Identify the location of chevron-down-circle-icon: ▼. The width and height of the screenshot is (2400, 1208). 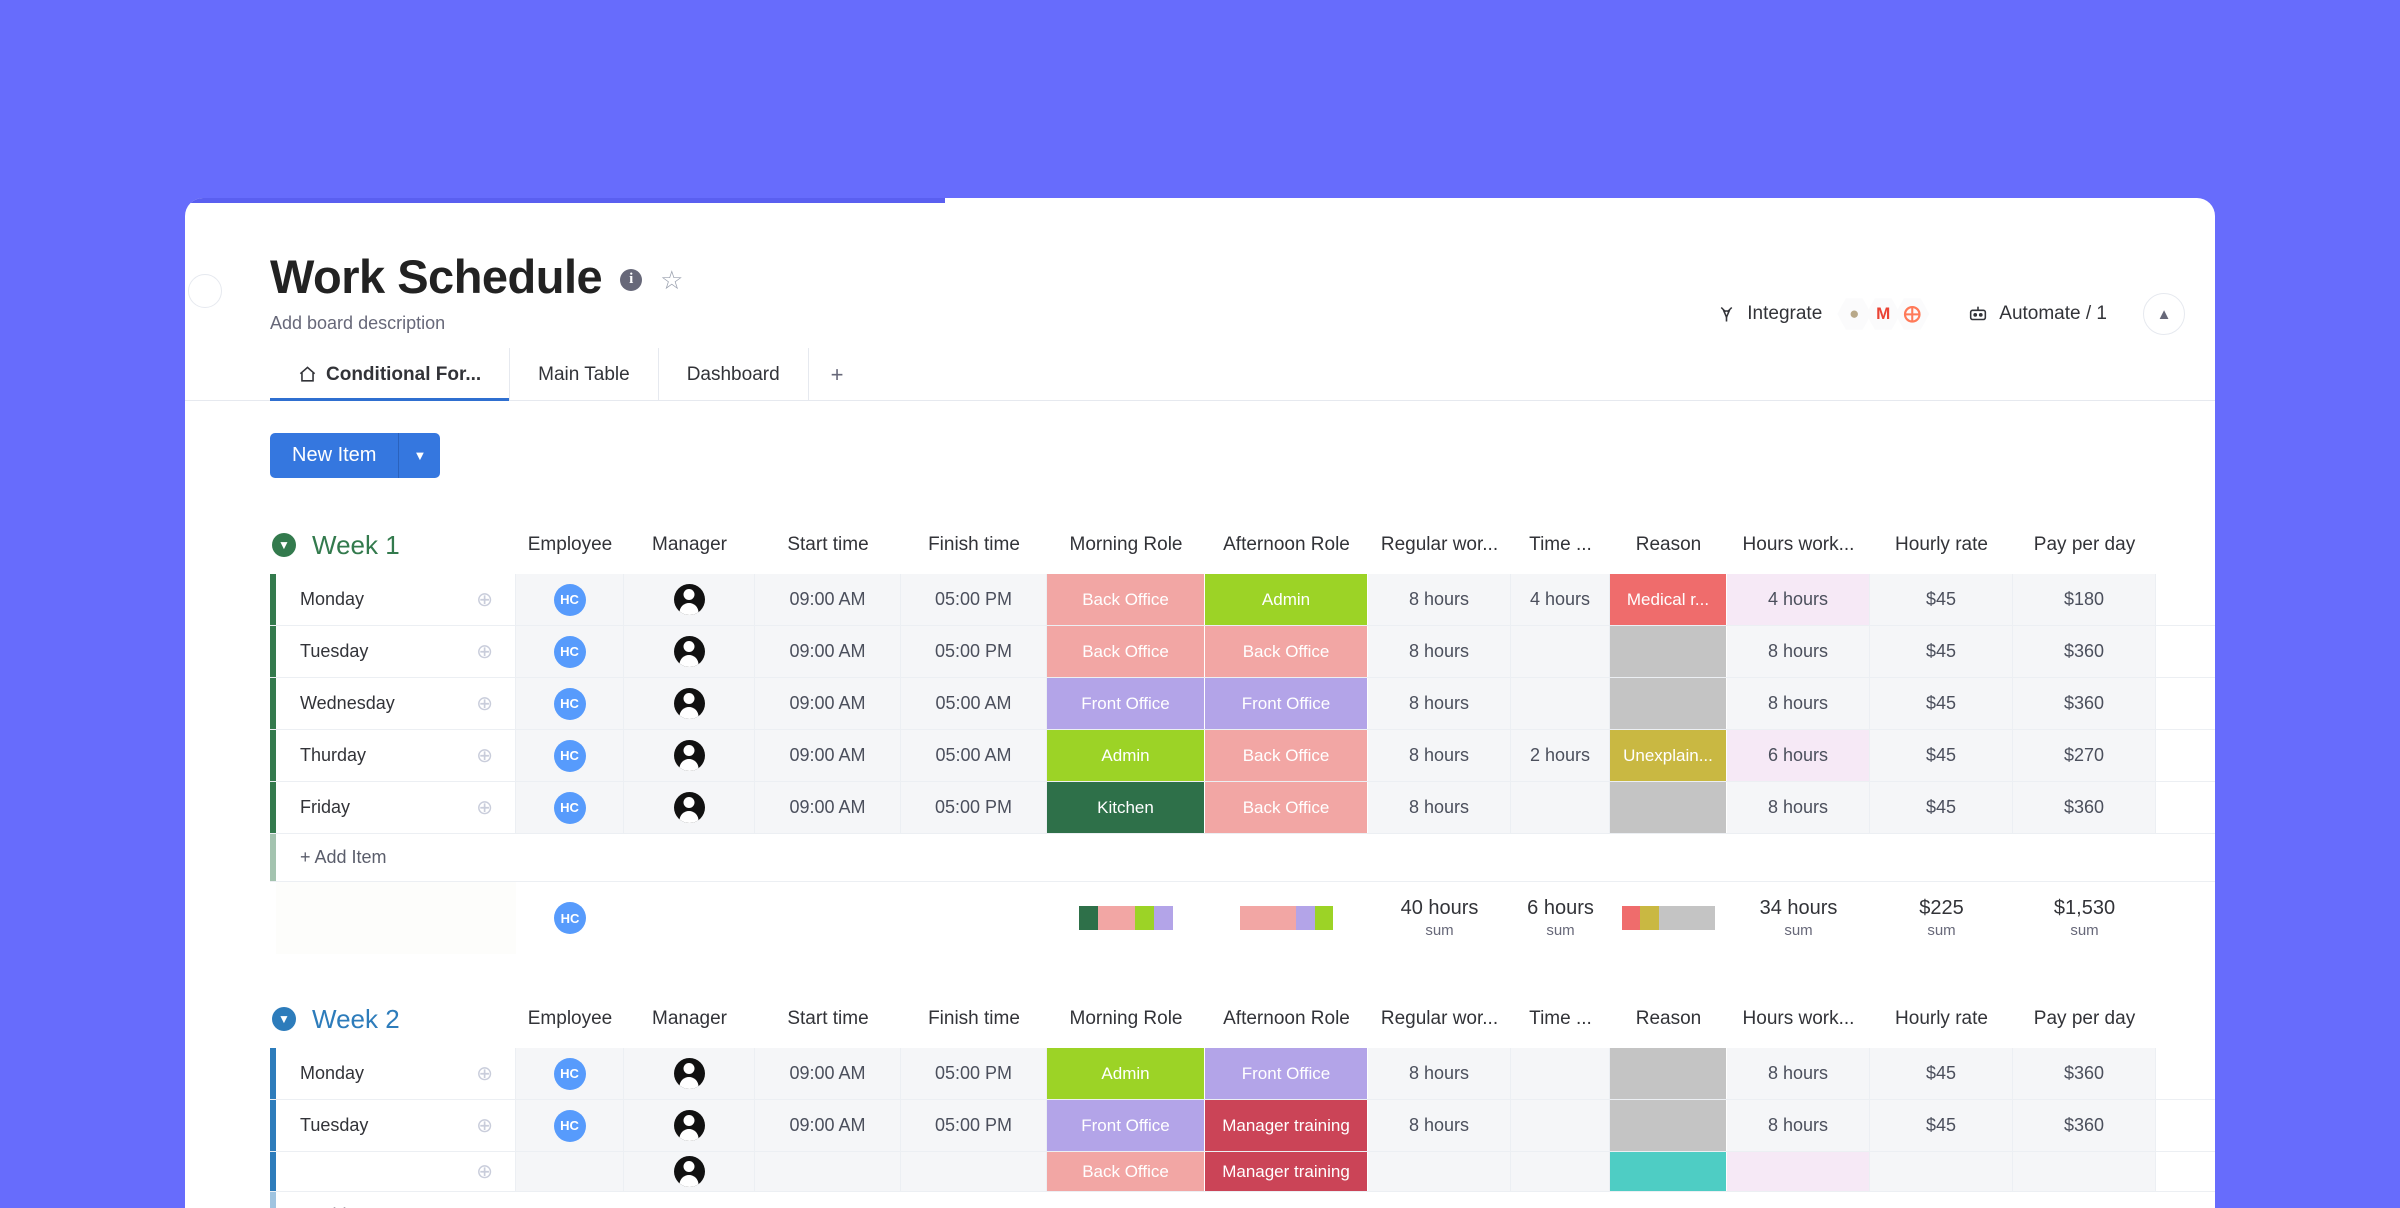
(284, 545).